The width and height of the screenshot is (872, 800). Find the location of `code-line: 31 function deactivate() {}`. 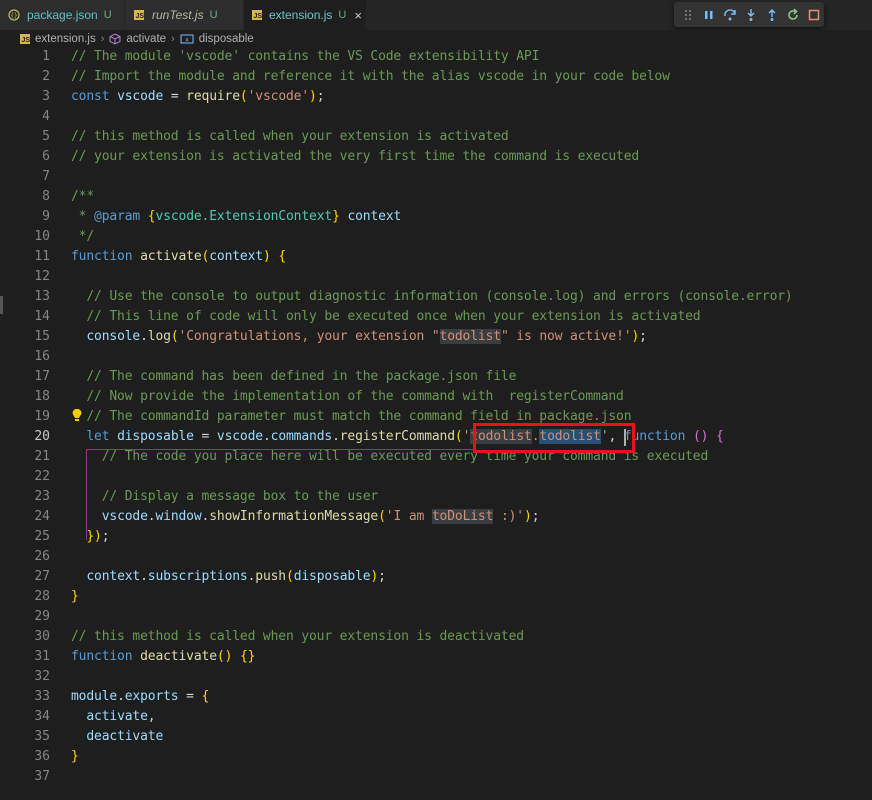

code-line: 31 function deactivate() {} is located at coordinates (436, 657).